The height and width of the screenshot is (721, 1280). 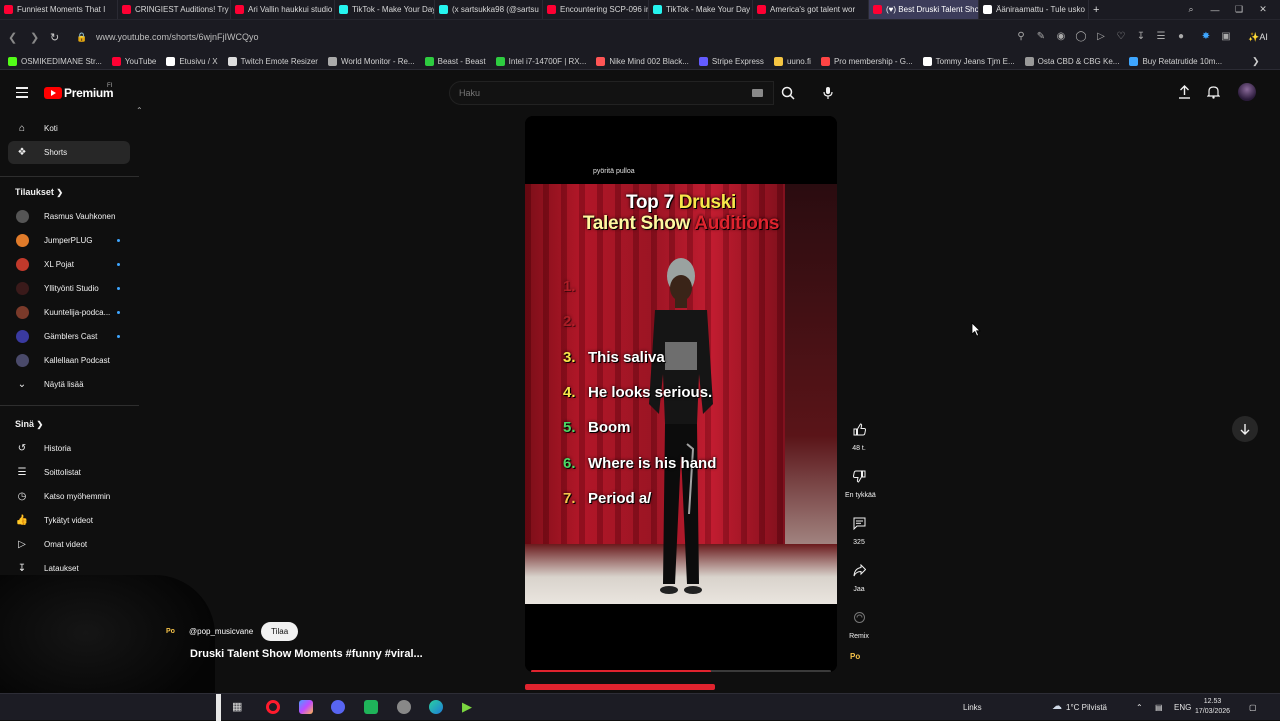 I want to click on comments-action: 325, so click(x=859, y=528).